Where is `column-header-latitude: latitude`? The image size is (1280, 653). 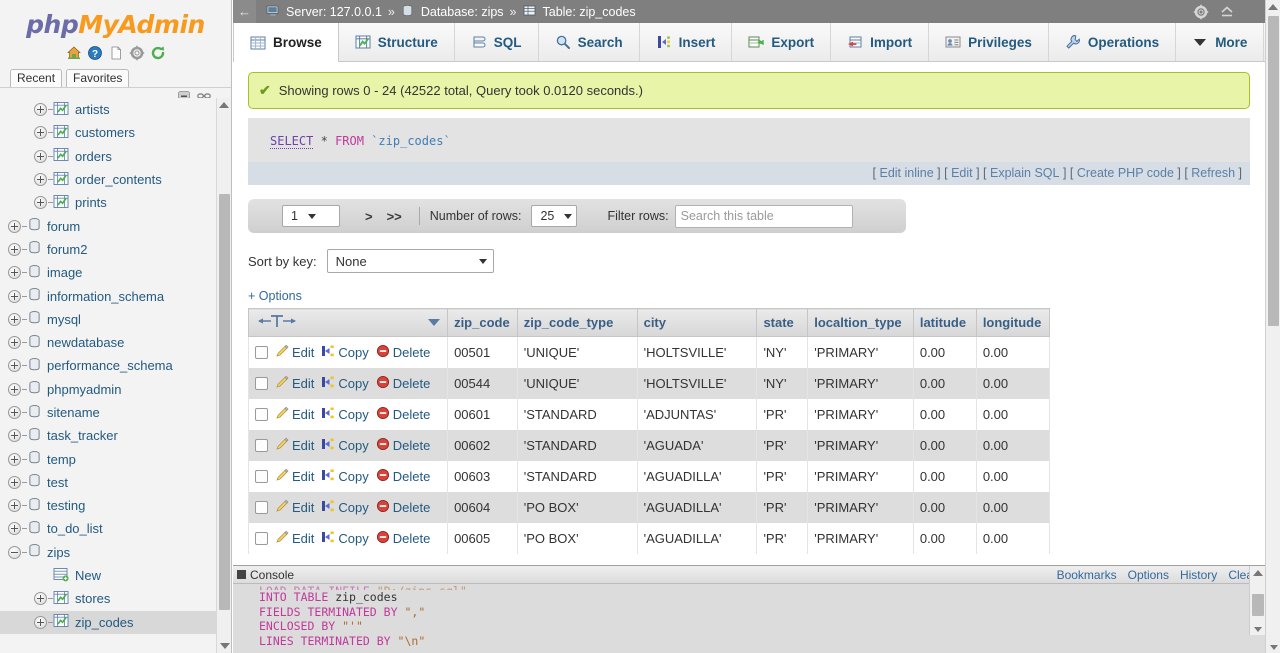
column-header-latitude: latitude is located at coordinates (944, 322).